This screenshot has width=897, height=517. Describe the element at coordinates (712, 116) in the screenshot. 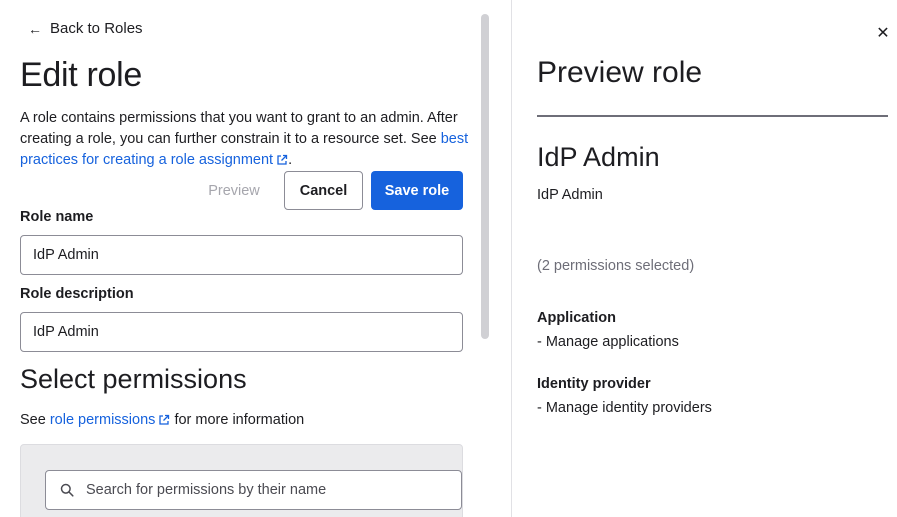

I see `preview-divider` at that location.